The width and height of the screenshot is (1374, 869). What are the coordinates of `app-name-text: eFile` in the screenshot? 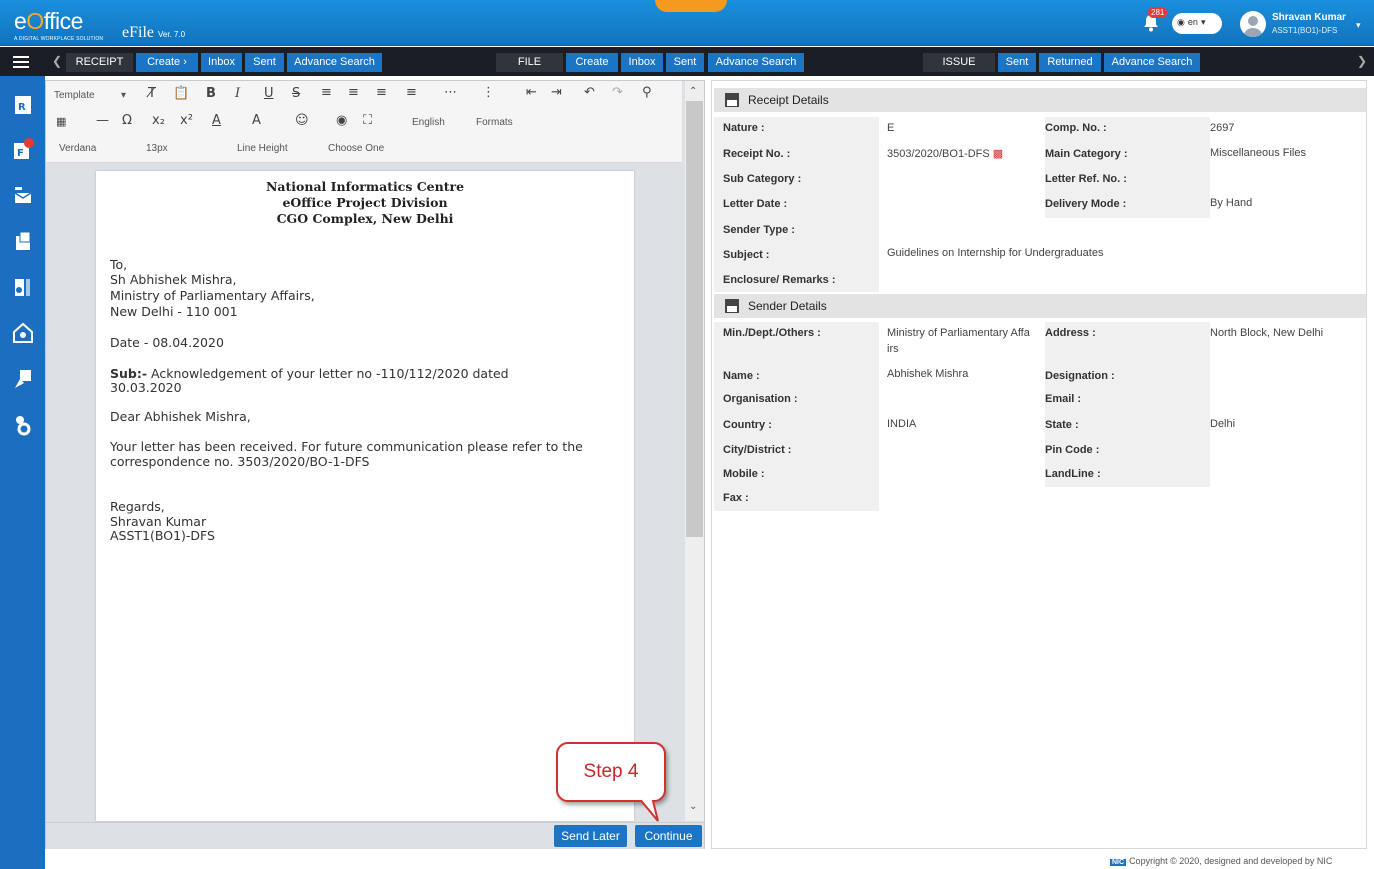 It's located at (138, 32).